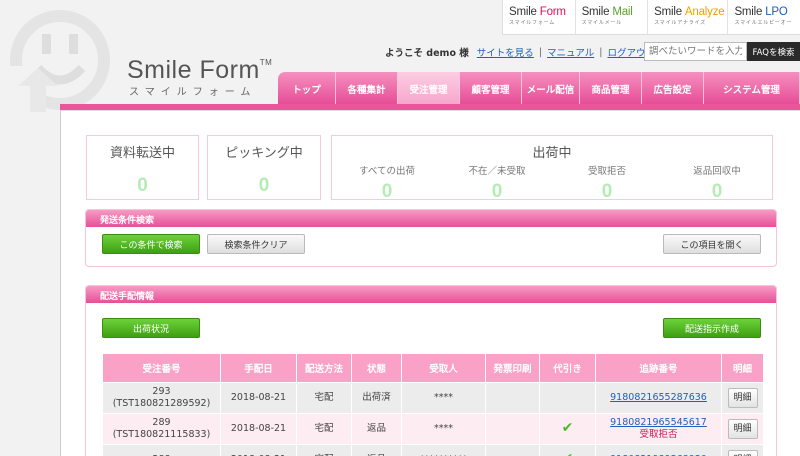 Image resolution: width=800 pixels, height=456 pixels. Describe the element at coordinates (376, 368) in the screenshot. I see `column-header: 状態` at that location.